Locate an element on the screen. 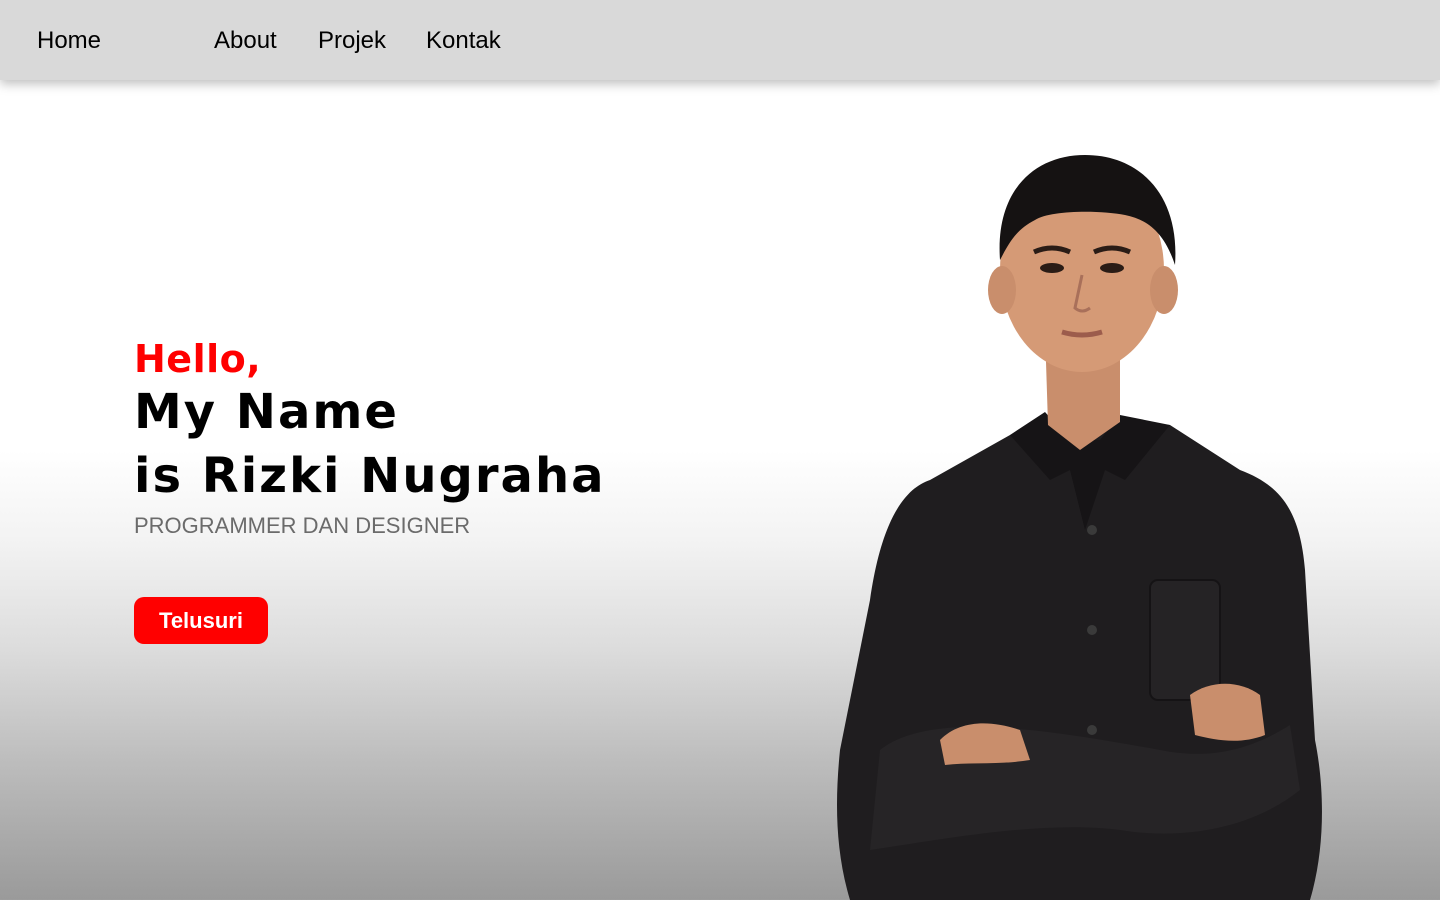  hero-name-line-2: is Rizki Nugraha is located at coordinates (370, 476).